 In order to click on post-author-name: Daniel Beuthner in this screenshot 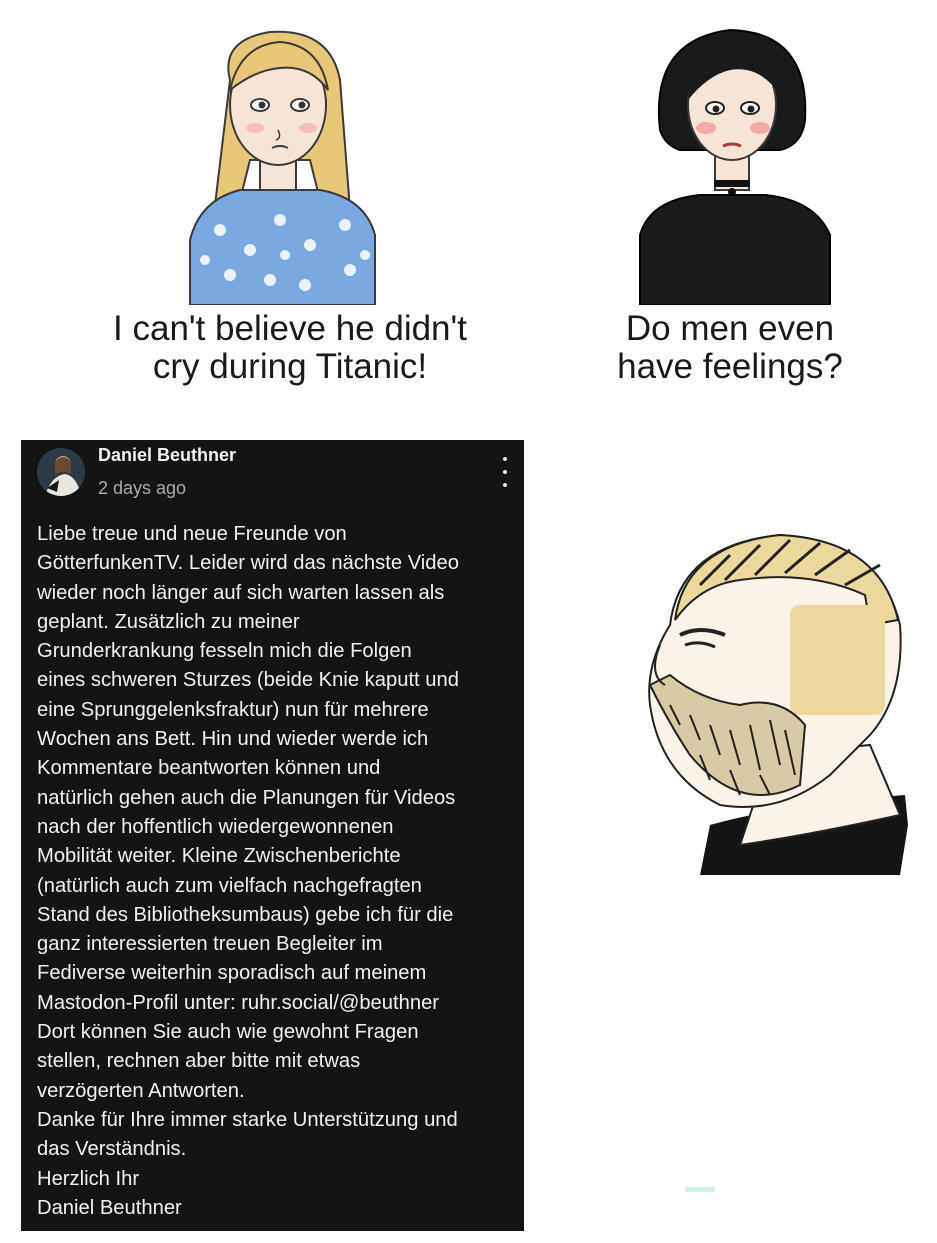, I will do `click(167, 455)`.